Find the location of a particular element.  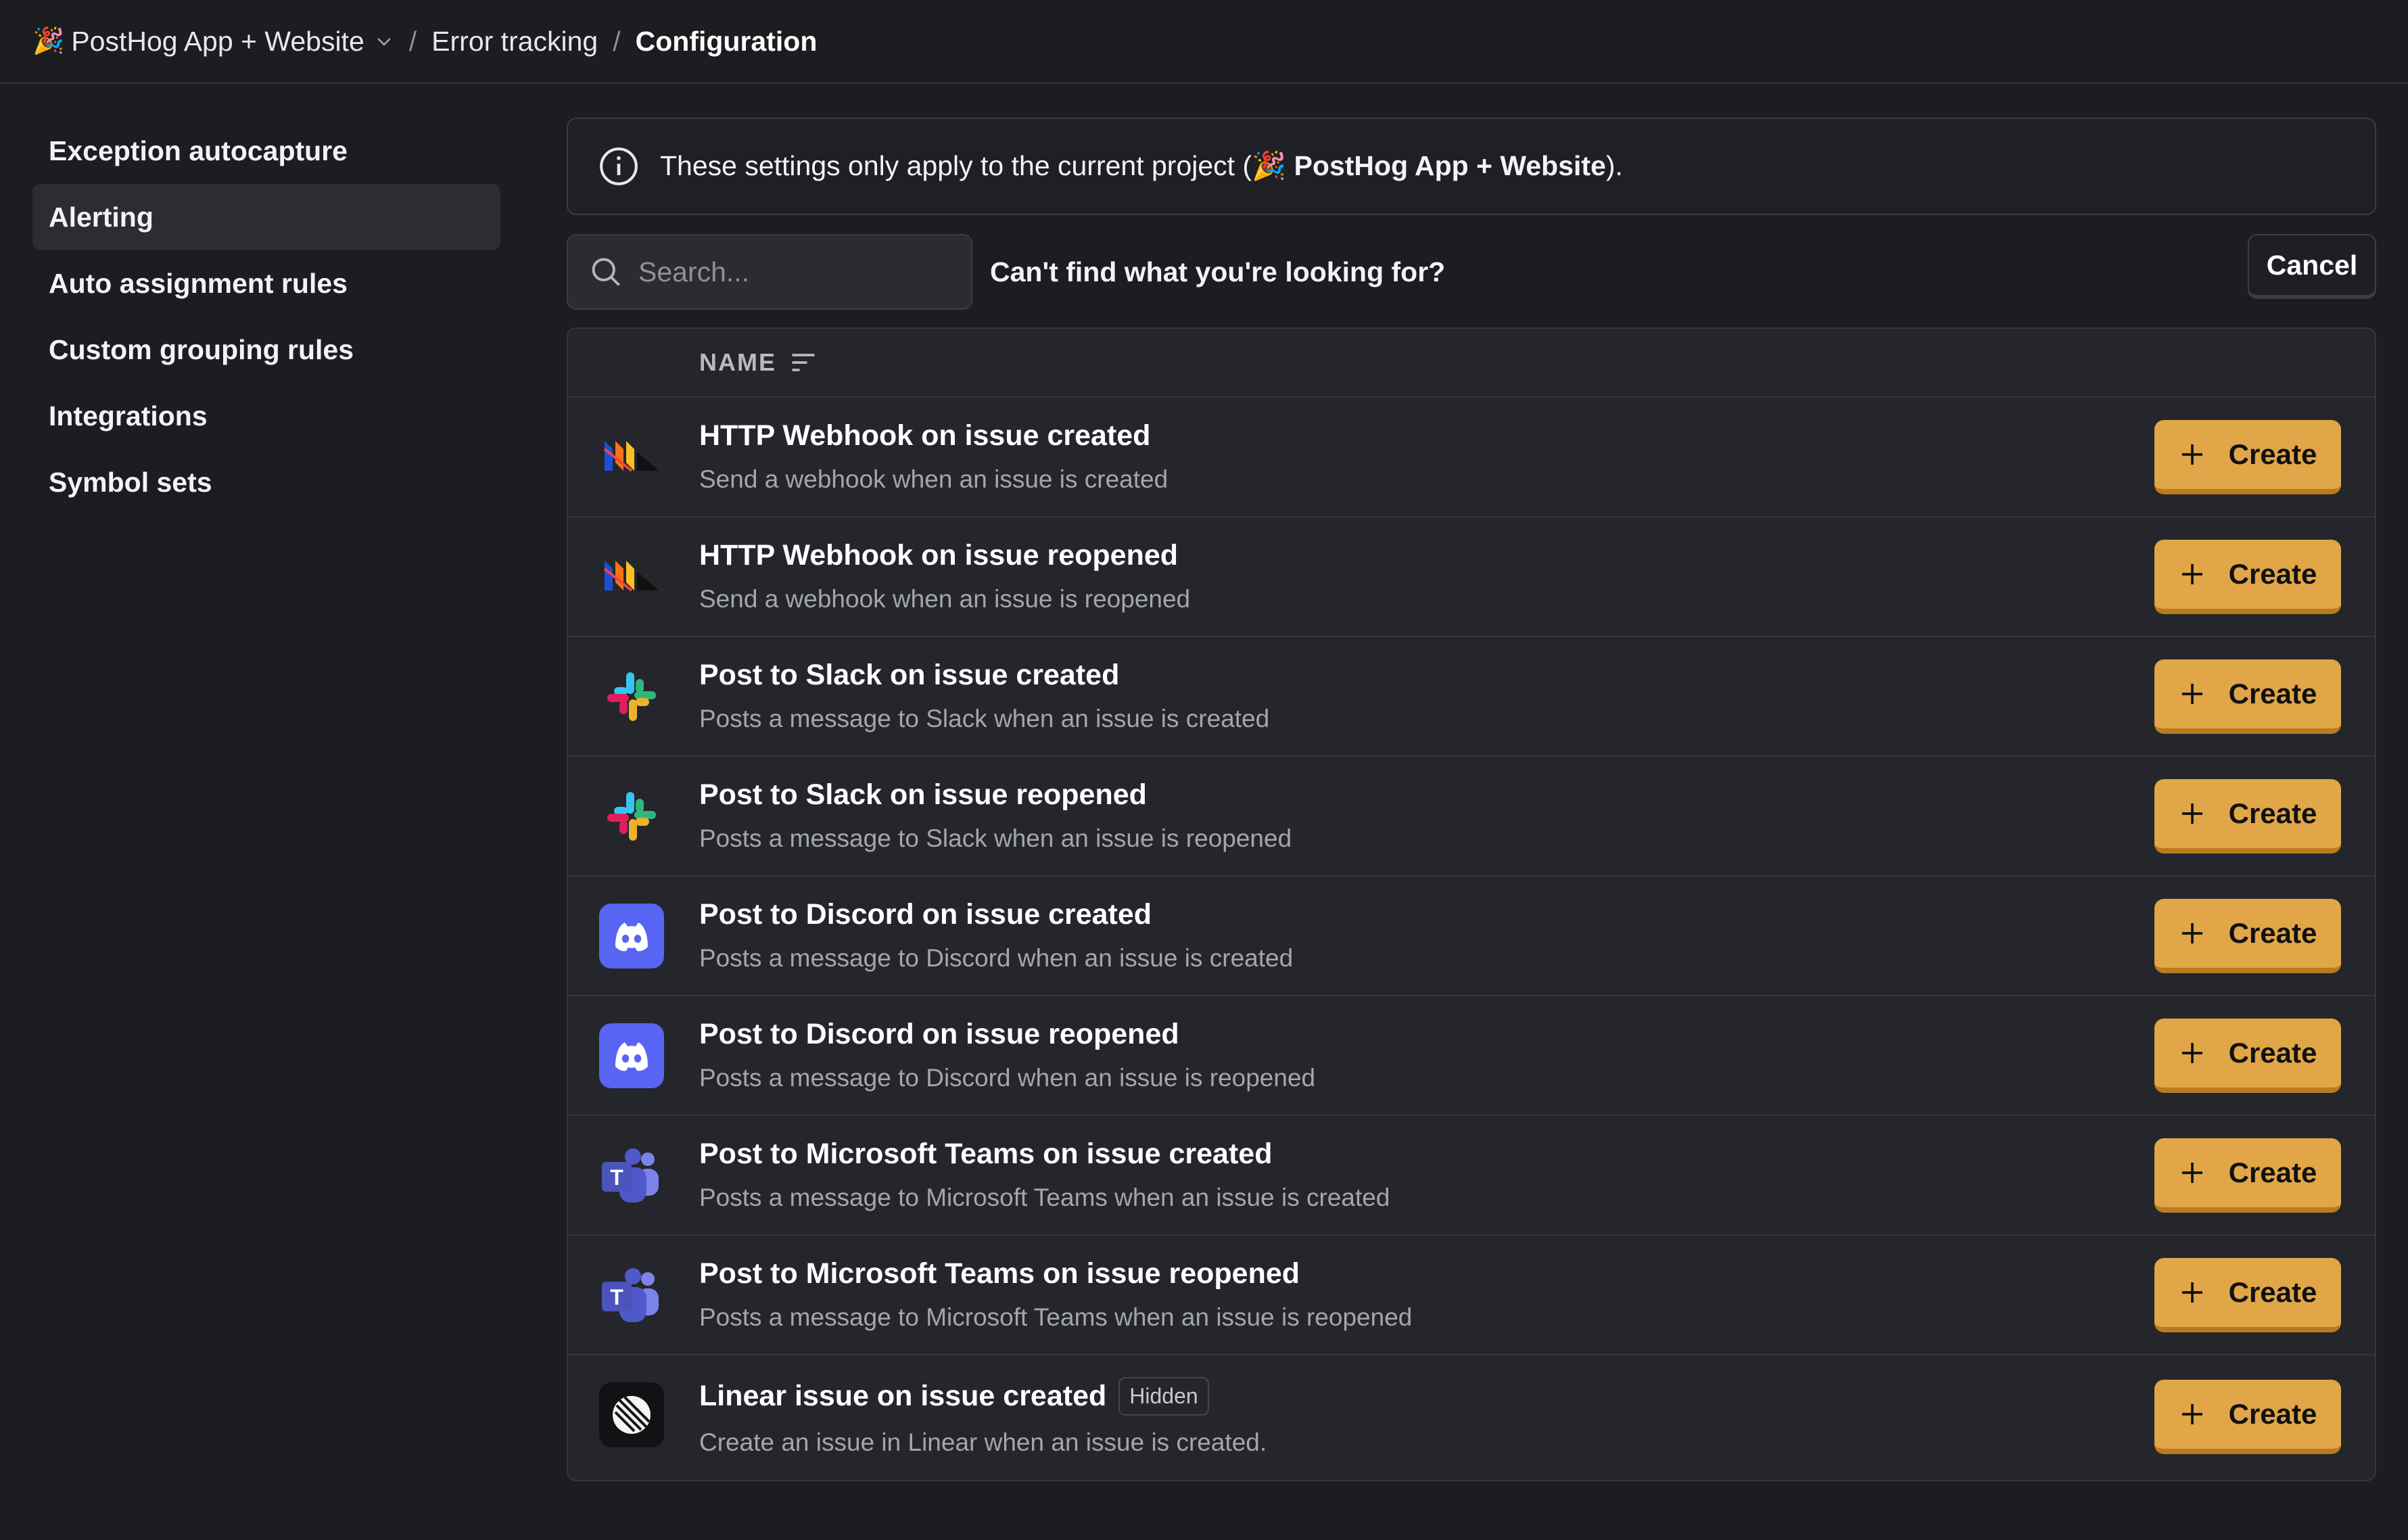

table-header: NAME is located at coordinates (1471, 363).